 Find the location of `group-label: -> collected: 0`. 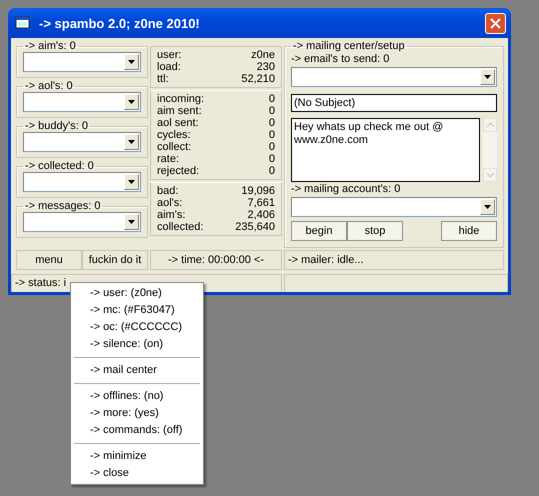

group-label: -> collected: 0 is located at coordinates (59, 166).